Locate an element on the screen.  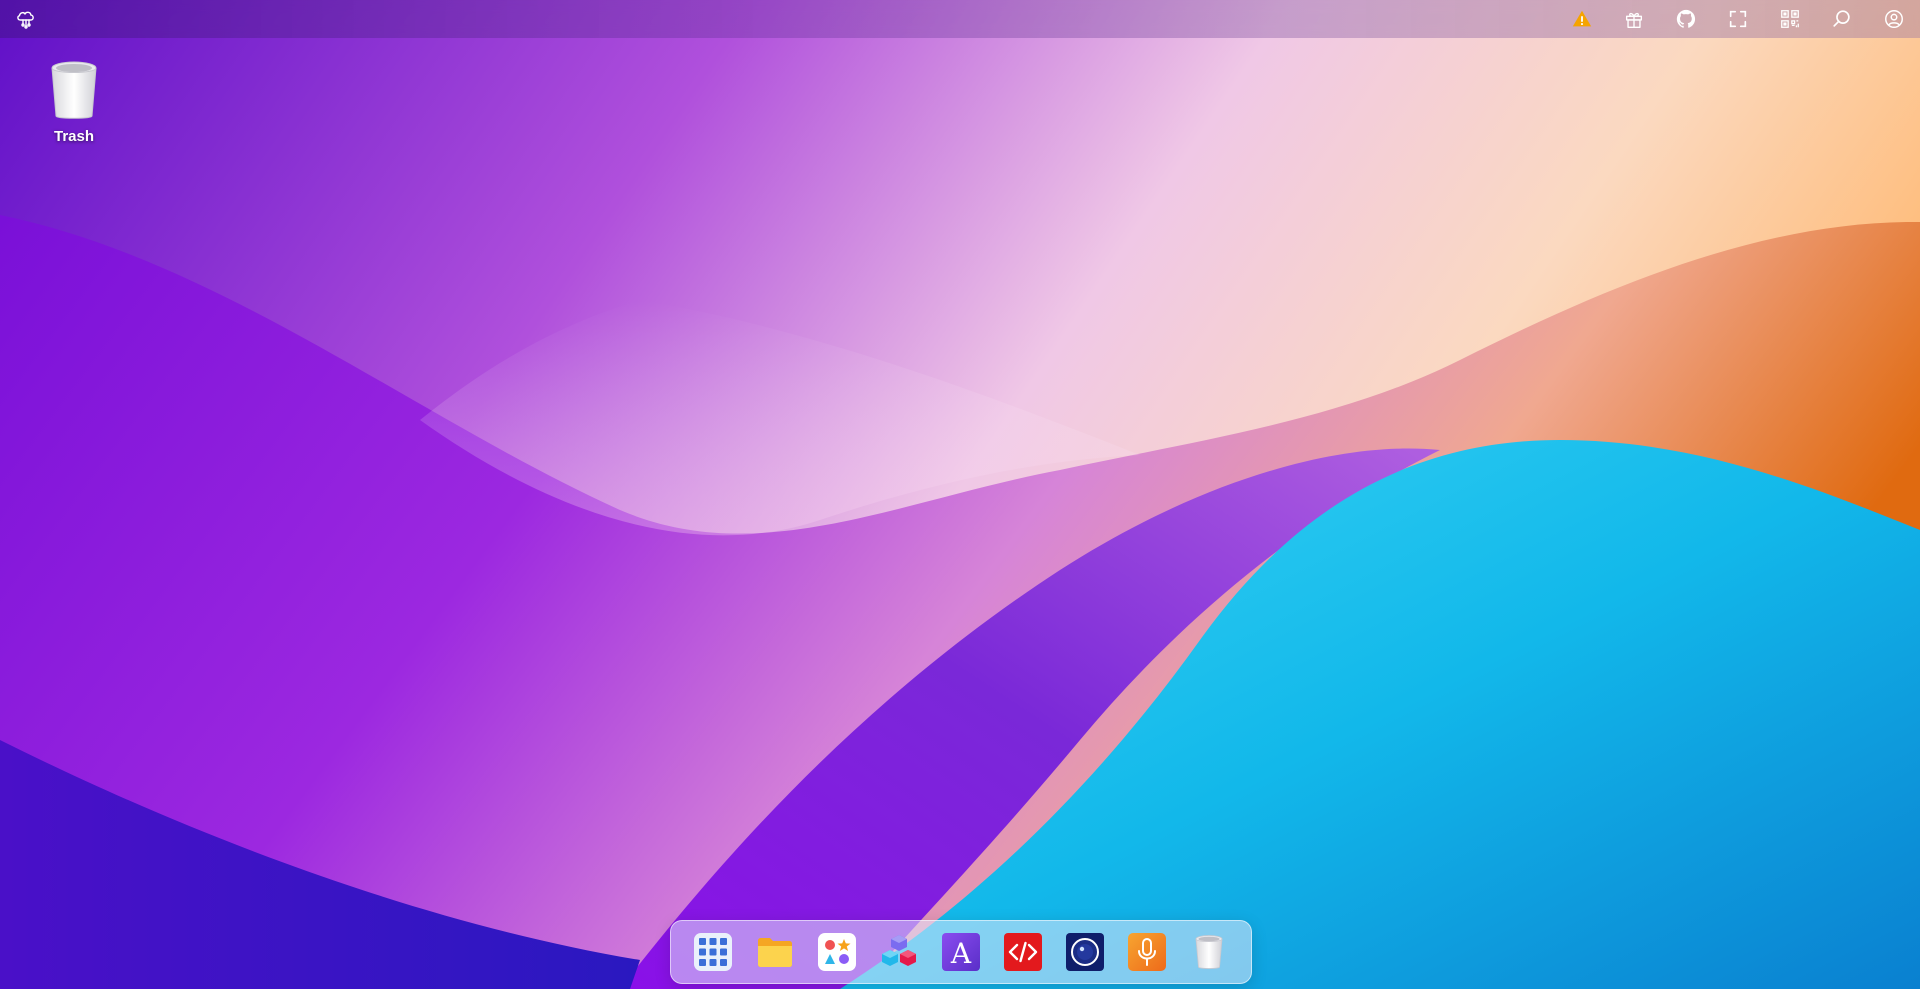
user-circle-icon is located at coordinates (1894, 19).